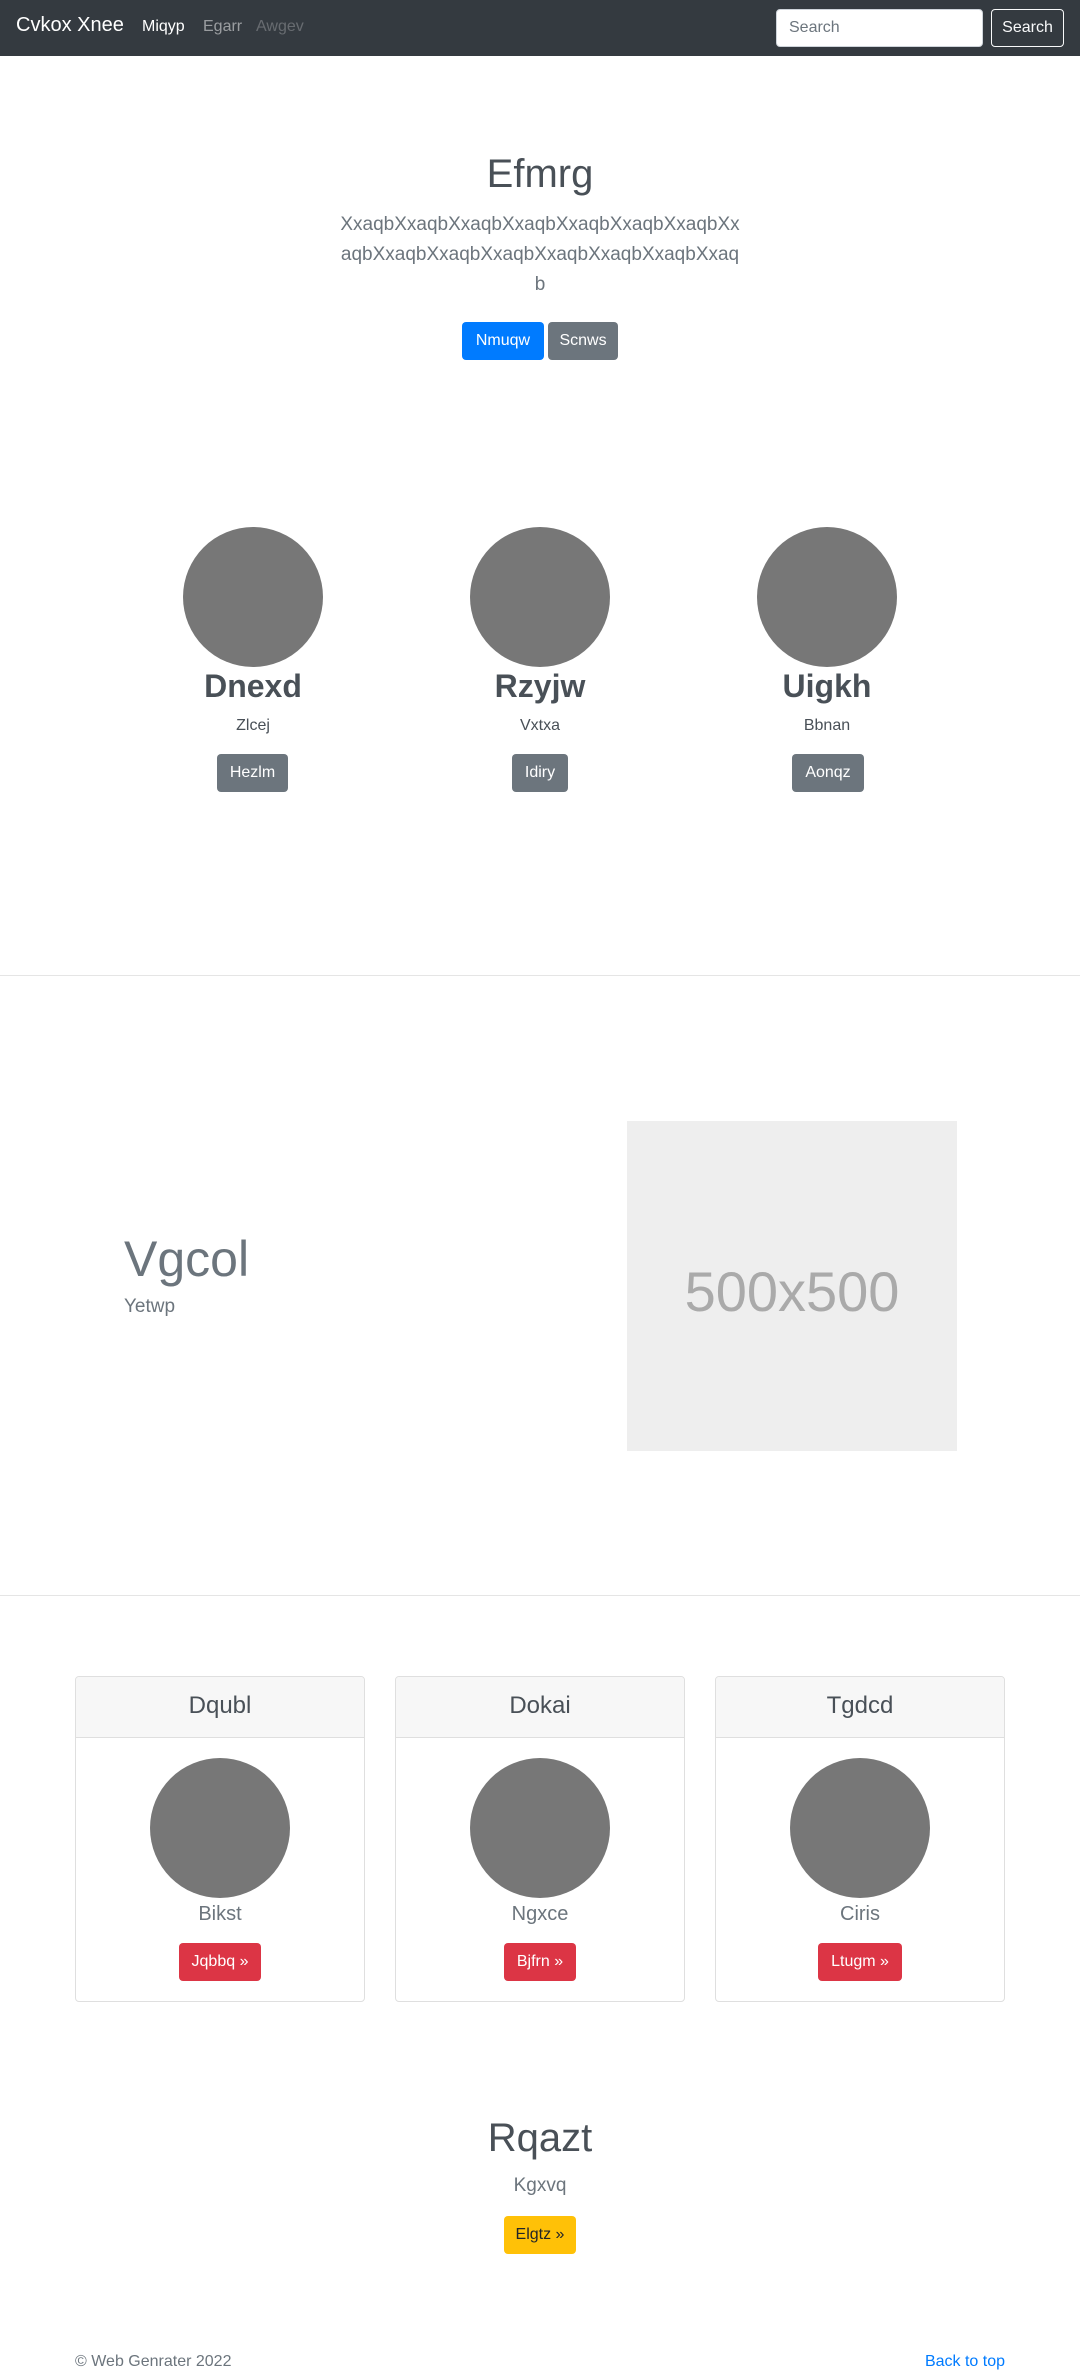 The image size is (1080, 2375). Describe the element at coordinates (540, 773) in the screenshot. I see `marketing-button-idiry: Idiry` at that location.